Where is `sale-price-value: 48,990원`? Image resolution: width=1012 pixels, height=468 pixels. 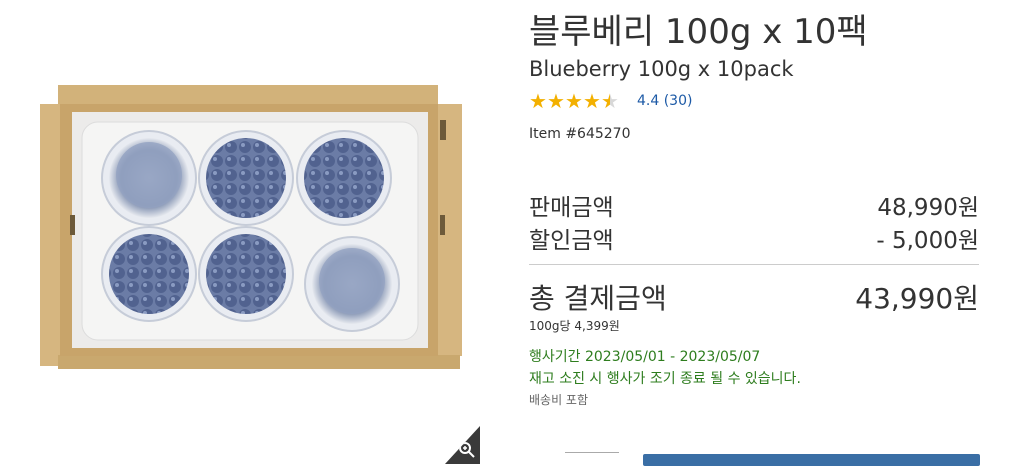 sale-price-value: 48,990원 is located at coordinates (928, 208).